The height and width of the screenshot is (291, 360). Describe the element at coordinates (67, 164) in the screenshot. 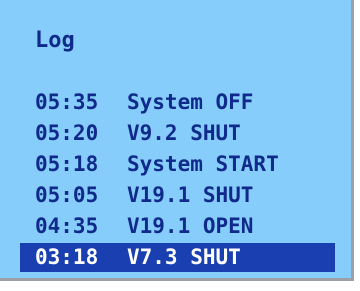

I see `log-entry-time: 05:18` at that location.